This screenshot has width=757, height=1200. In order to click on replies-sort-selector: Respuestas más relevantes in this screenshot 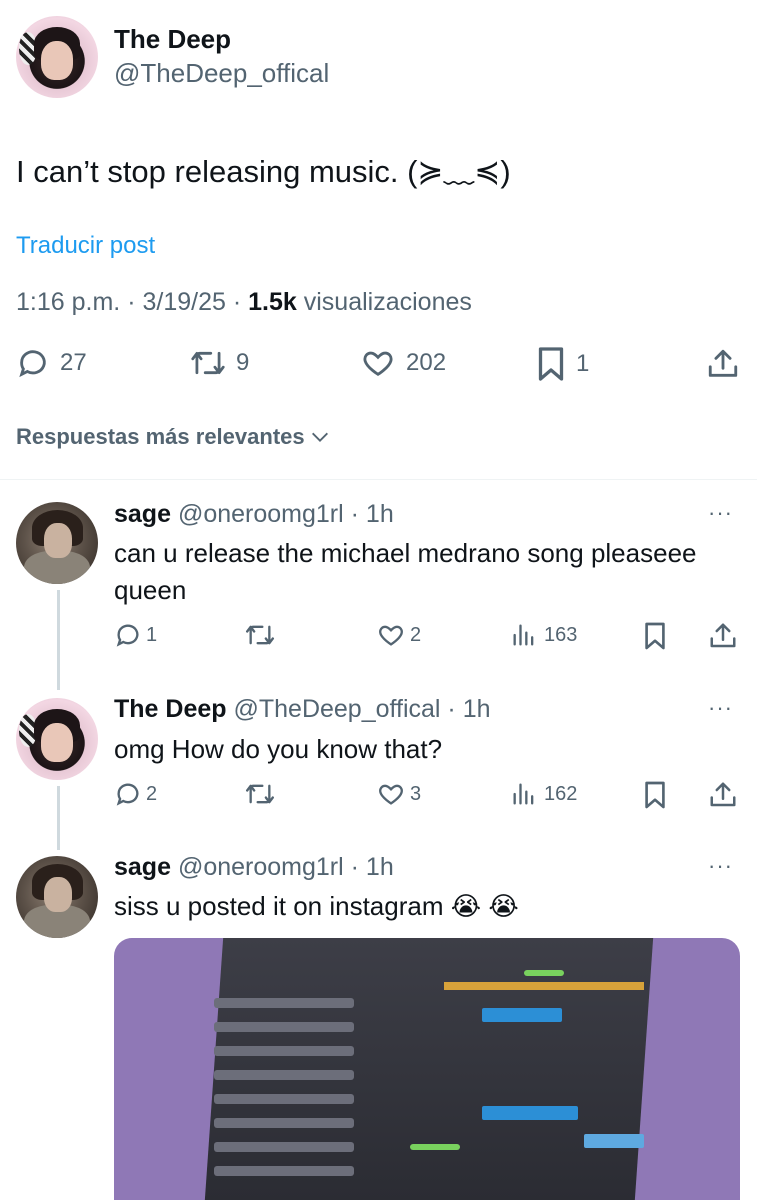, I will do `click(173, 437)`.